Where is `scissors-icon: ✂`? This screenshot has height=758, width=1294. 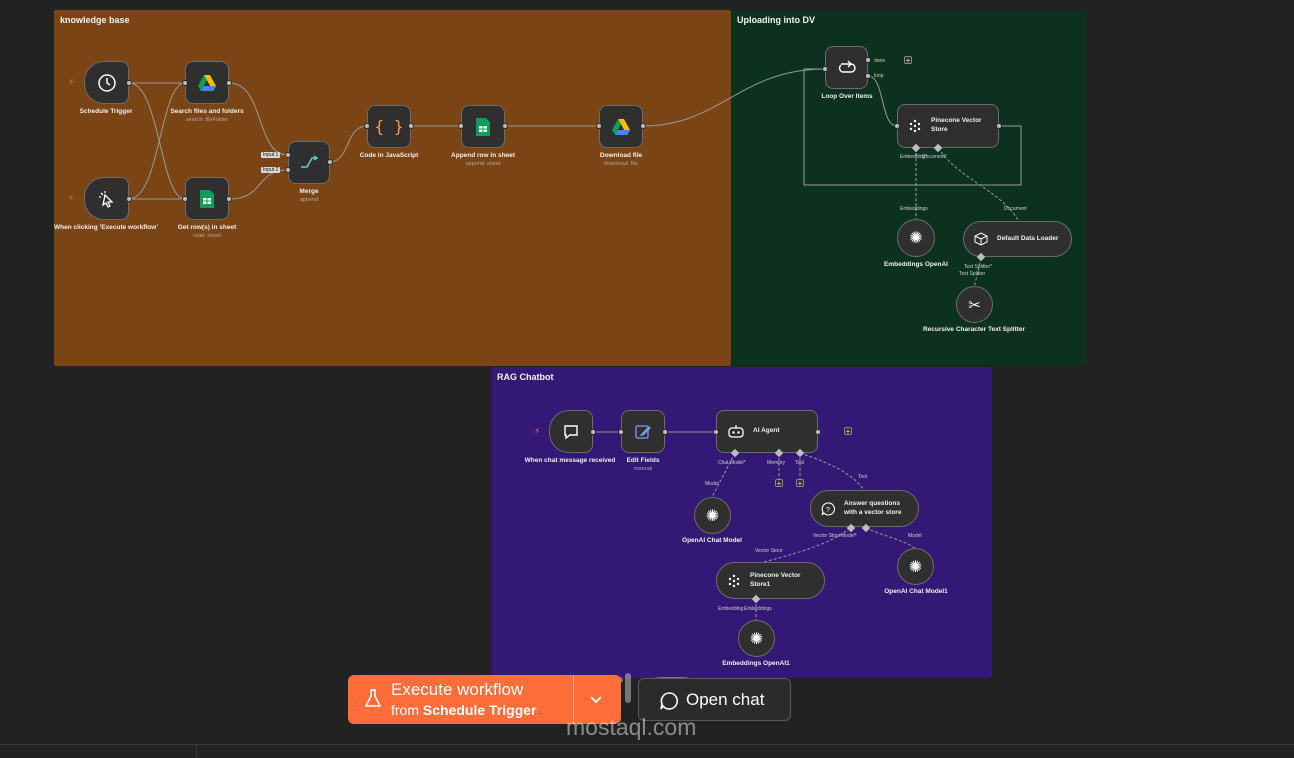 scissors-icon: ✂ is located at coordinates (974, 305).